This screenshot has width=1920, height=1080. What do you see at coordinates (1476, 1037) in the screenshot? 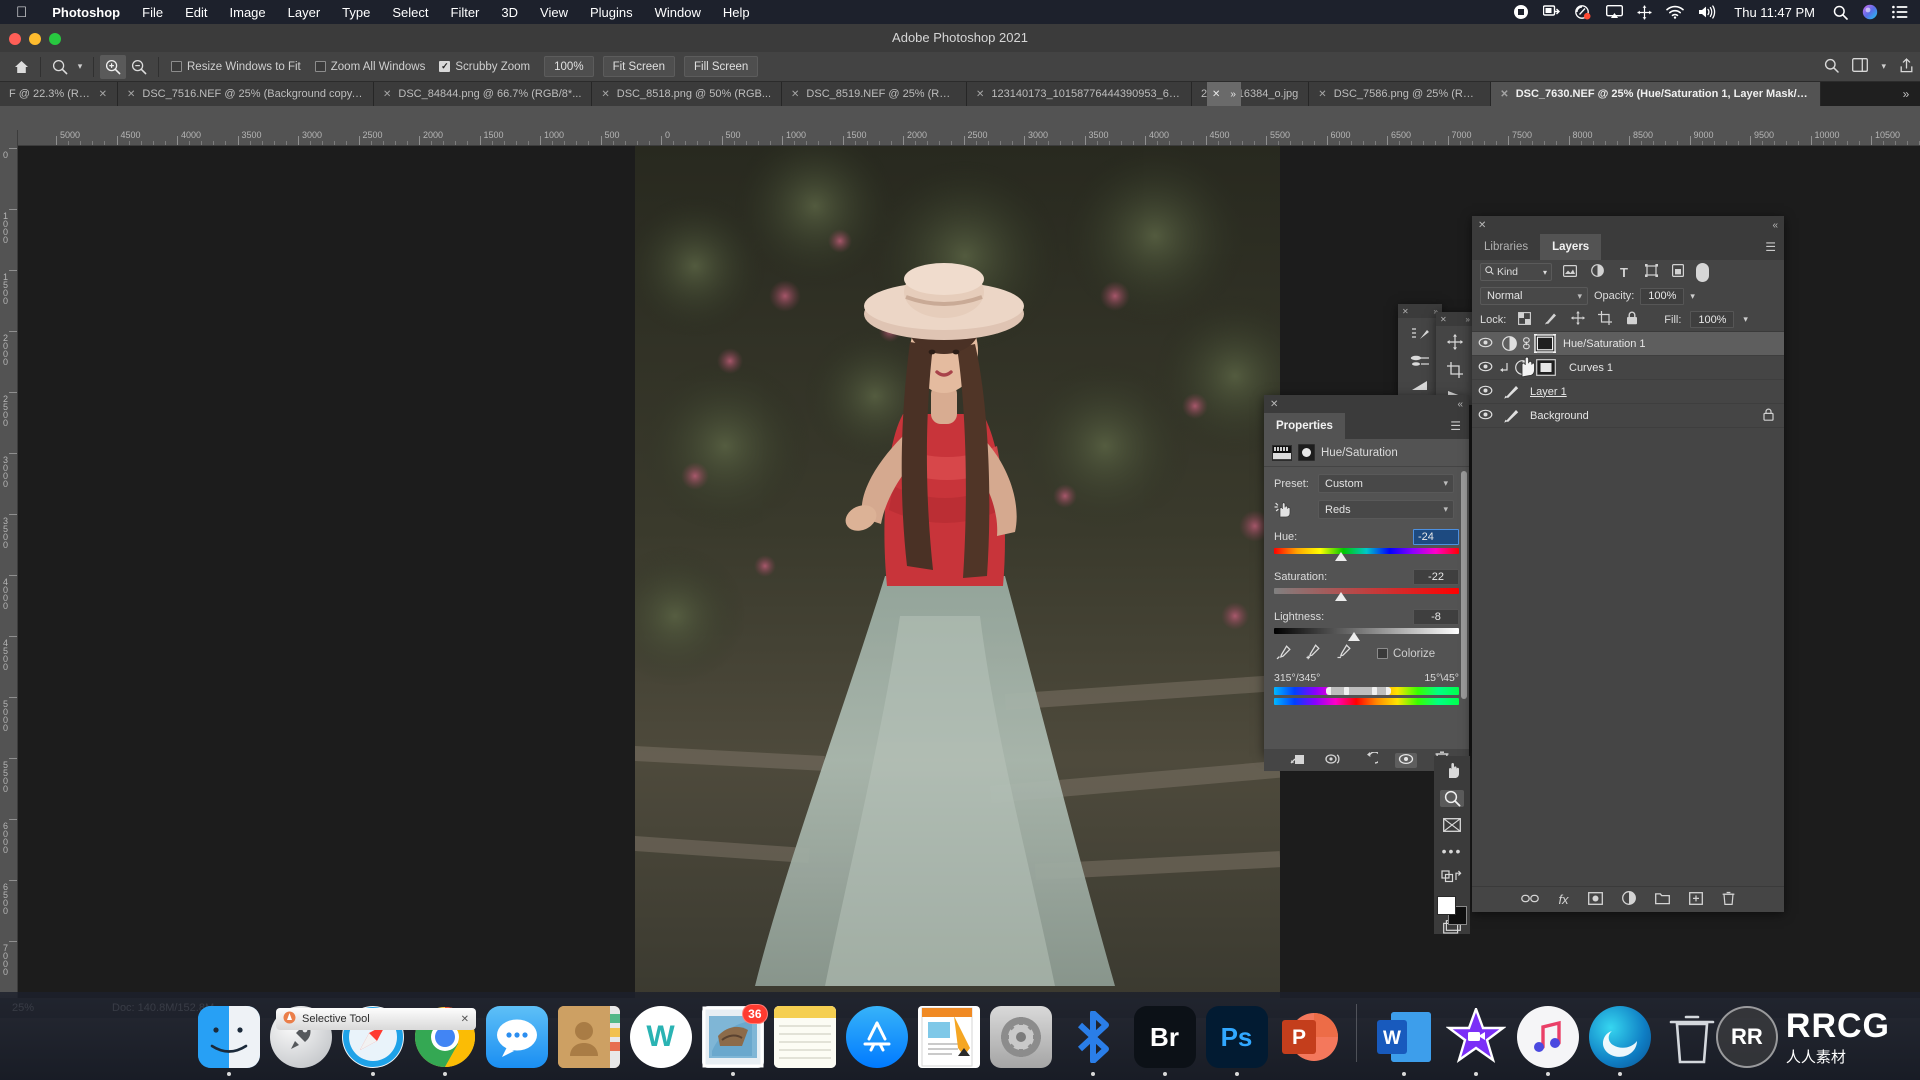
I see `imovie-icon` at bounding box center [1476, 1037].